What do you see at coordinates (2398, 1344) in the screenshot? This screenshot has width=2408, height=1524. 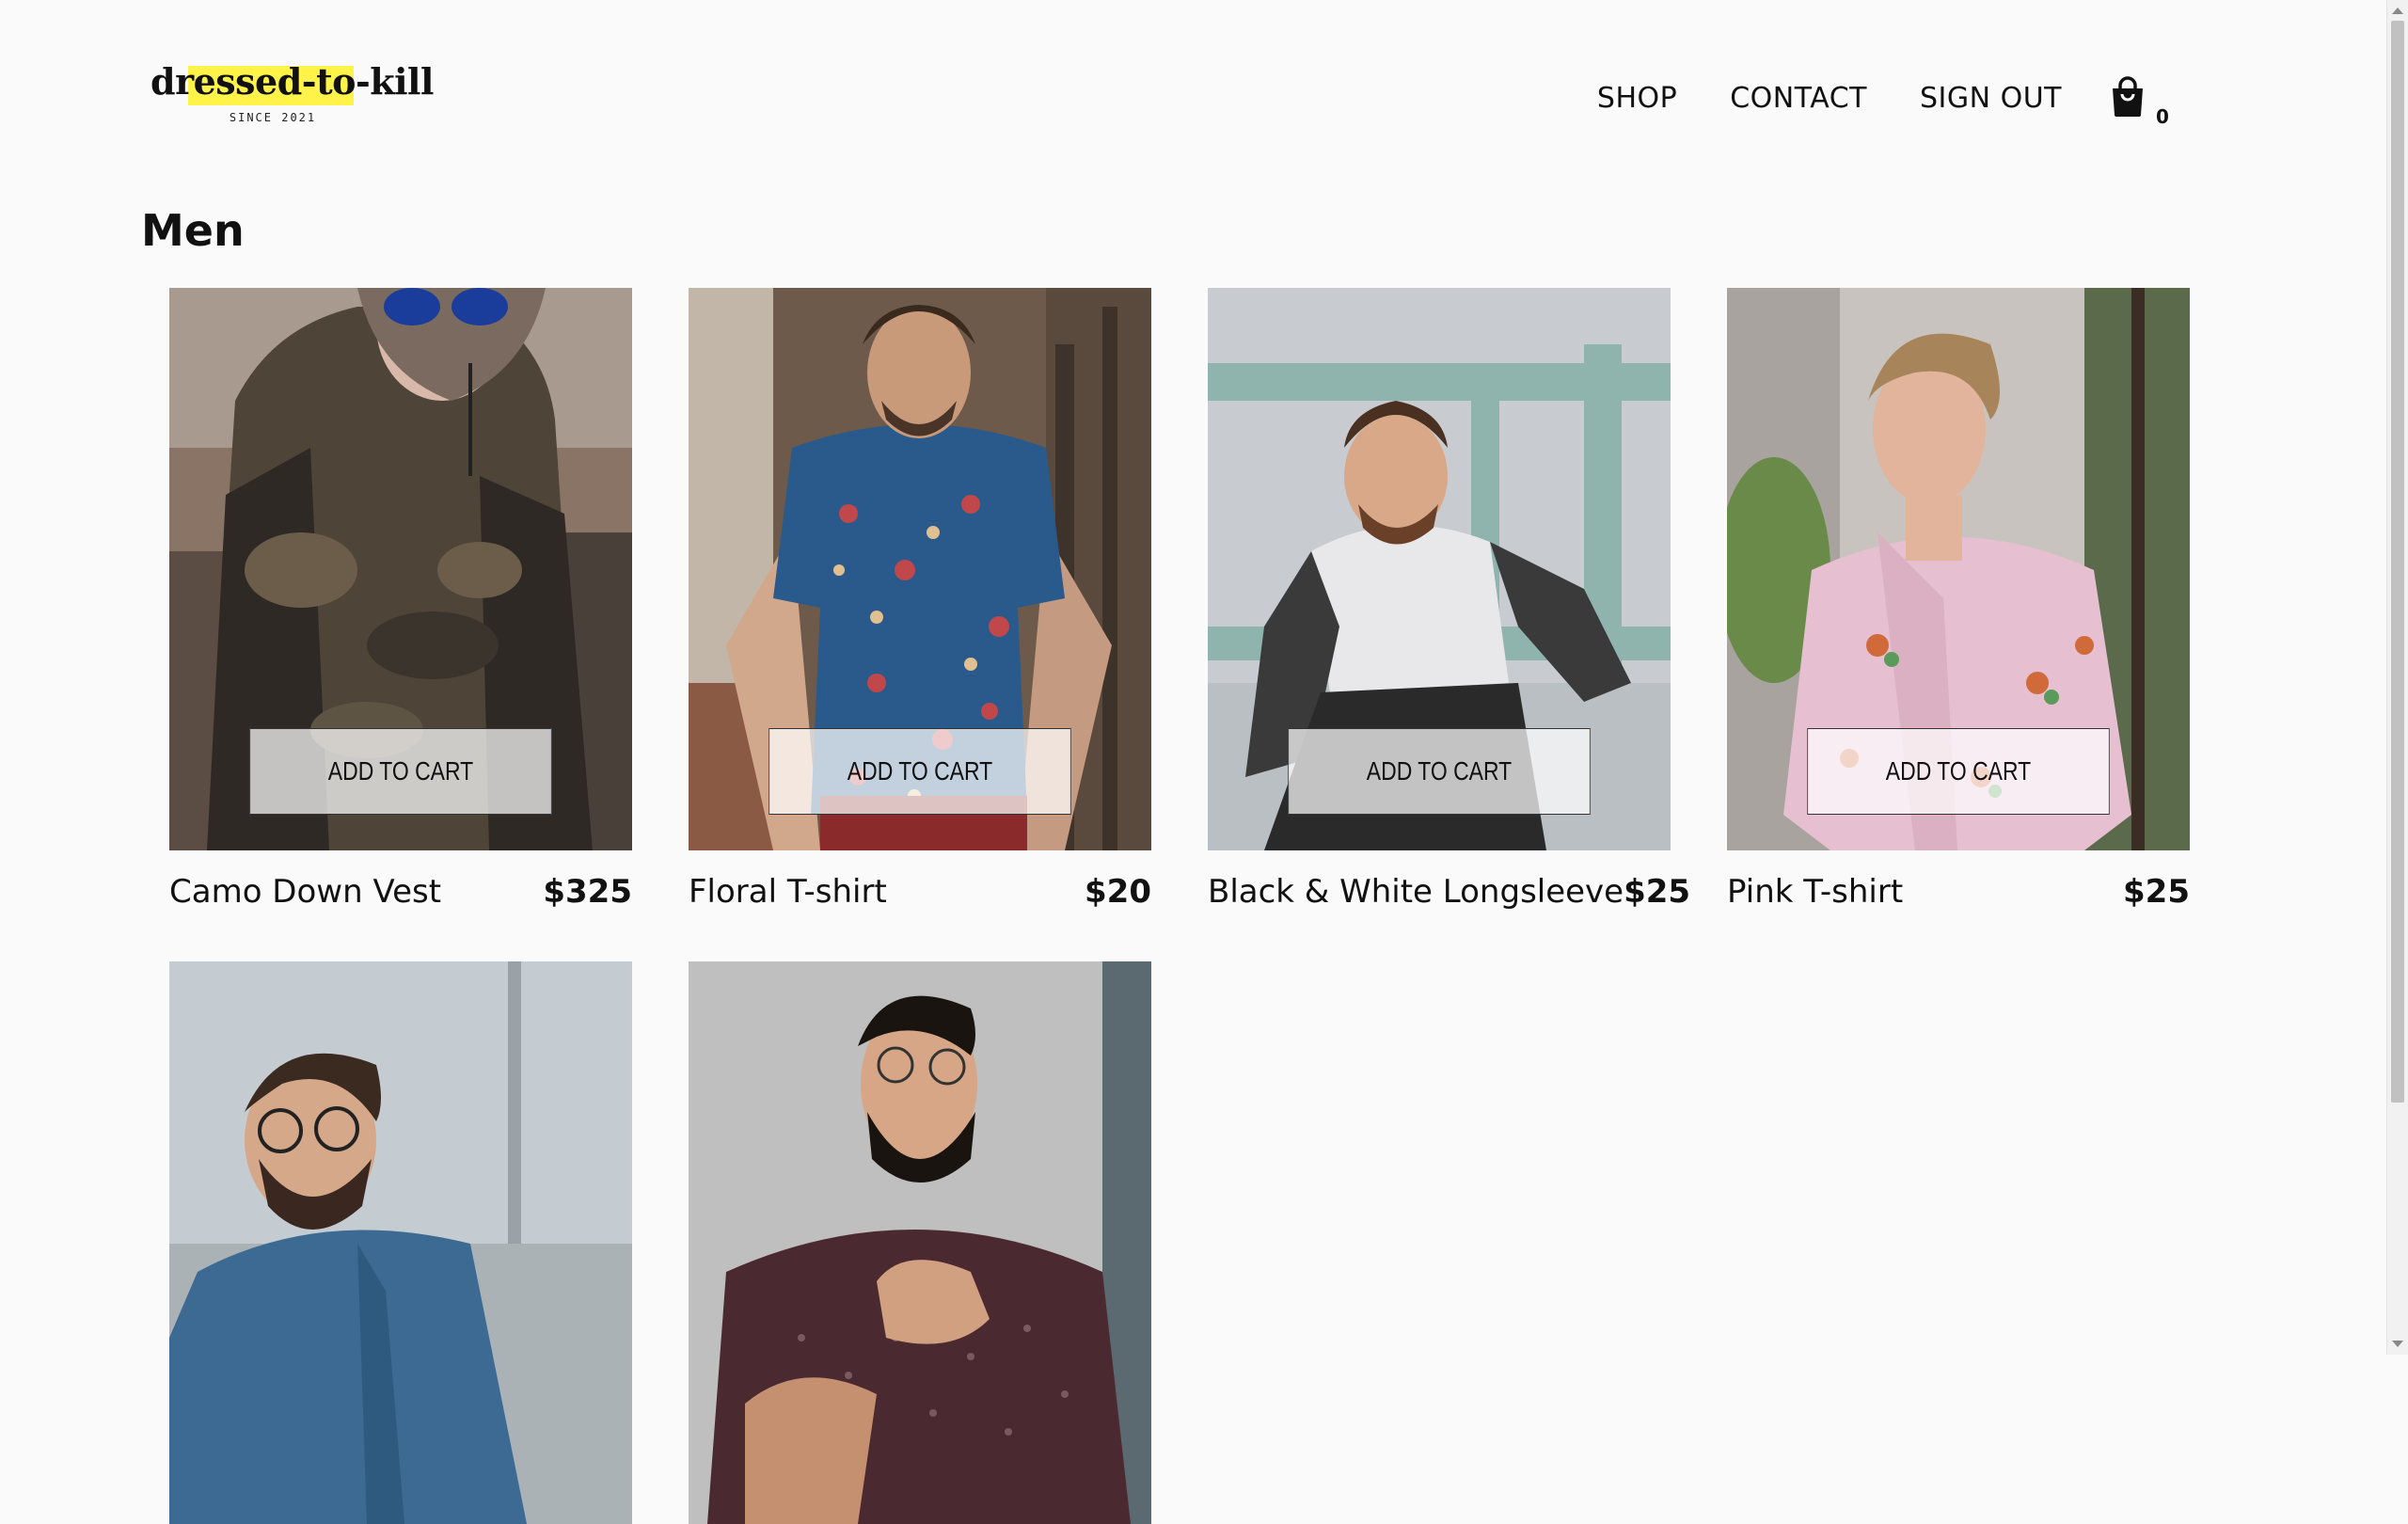 I see `scroll-down-arrow-icon` at bounding box center [2398, 1344].